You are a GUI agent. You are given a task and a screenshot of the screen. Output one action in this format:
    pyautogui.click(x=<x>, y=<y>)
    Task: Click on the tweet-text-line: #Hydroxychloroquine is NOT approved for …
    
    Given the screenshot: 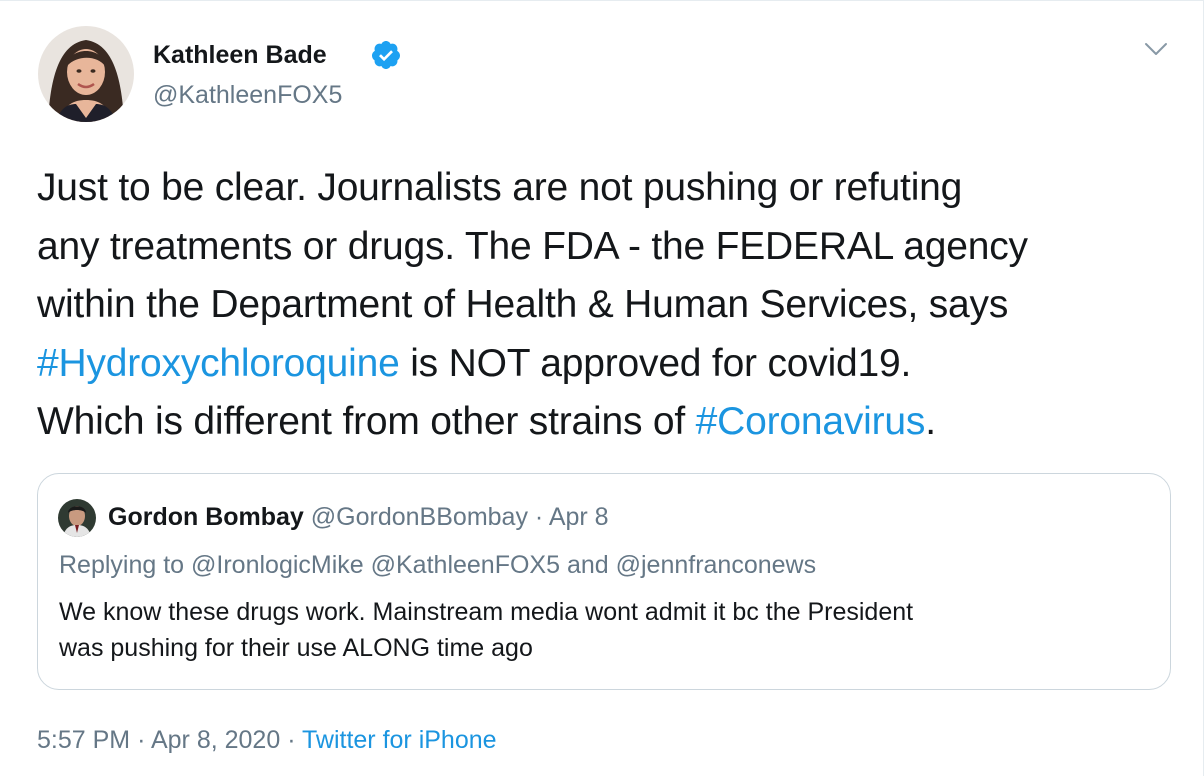 What is the action you would take?
    pyautogui.click(x=607, y=364)
    